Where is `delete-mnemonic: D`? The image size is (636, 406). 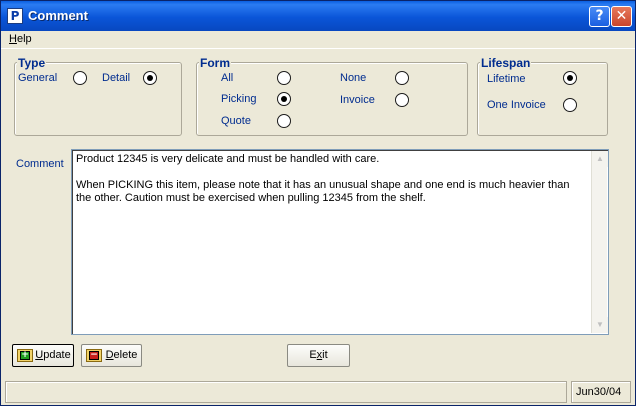
delete-mnemonic: D is located at coordinates (109, 355).